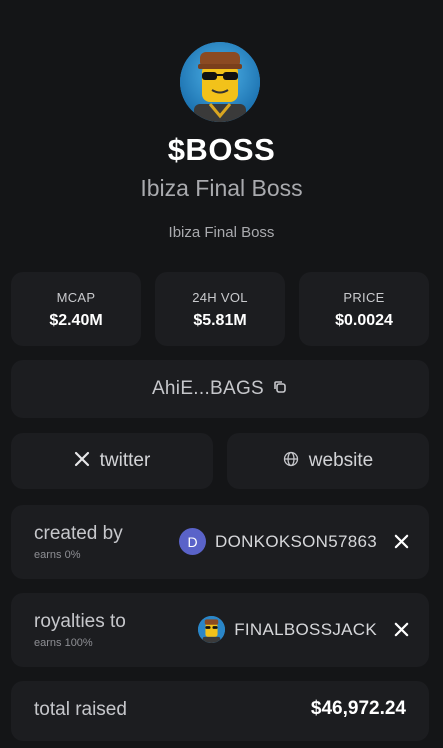  I want to click on stat-24h-vol: 24H VOL $5.81M, so click(220, 309).